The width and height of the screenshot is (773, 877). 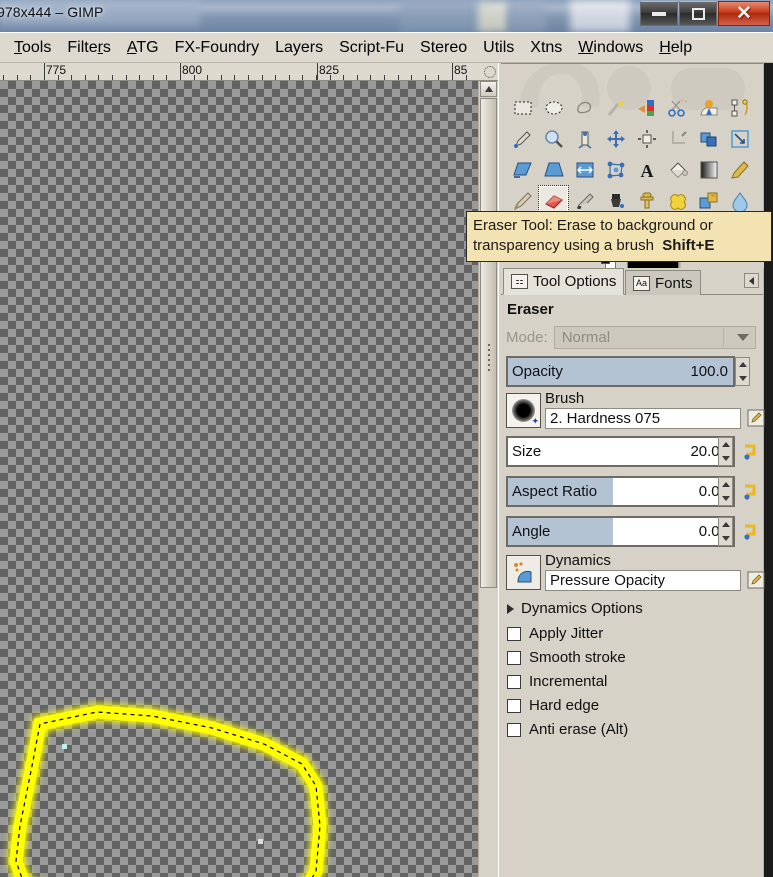 I want to click on aspect-ratio-stepper, so click(x=725, y=491).